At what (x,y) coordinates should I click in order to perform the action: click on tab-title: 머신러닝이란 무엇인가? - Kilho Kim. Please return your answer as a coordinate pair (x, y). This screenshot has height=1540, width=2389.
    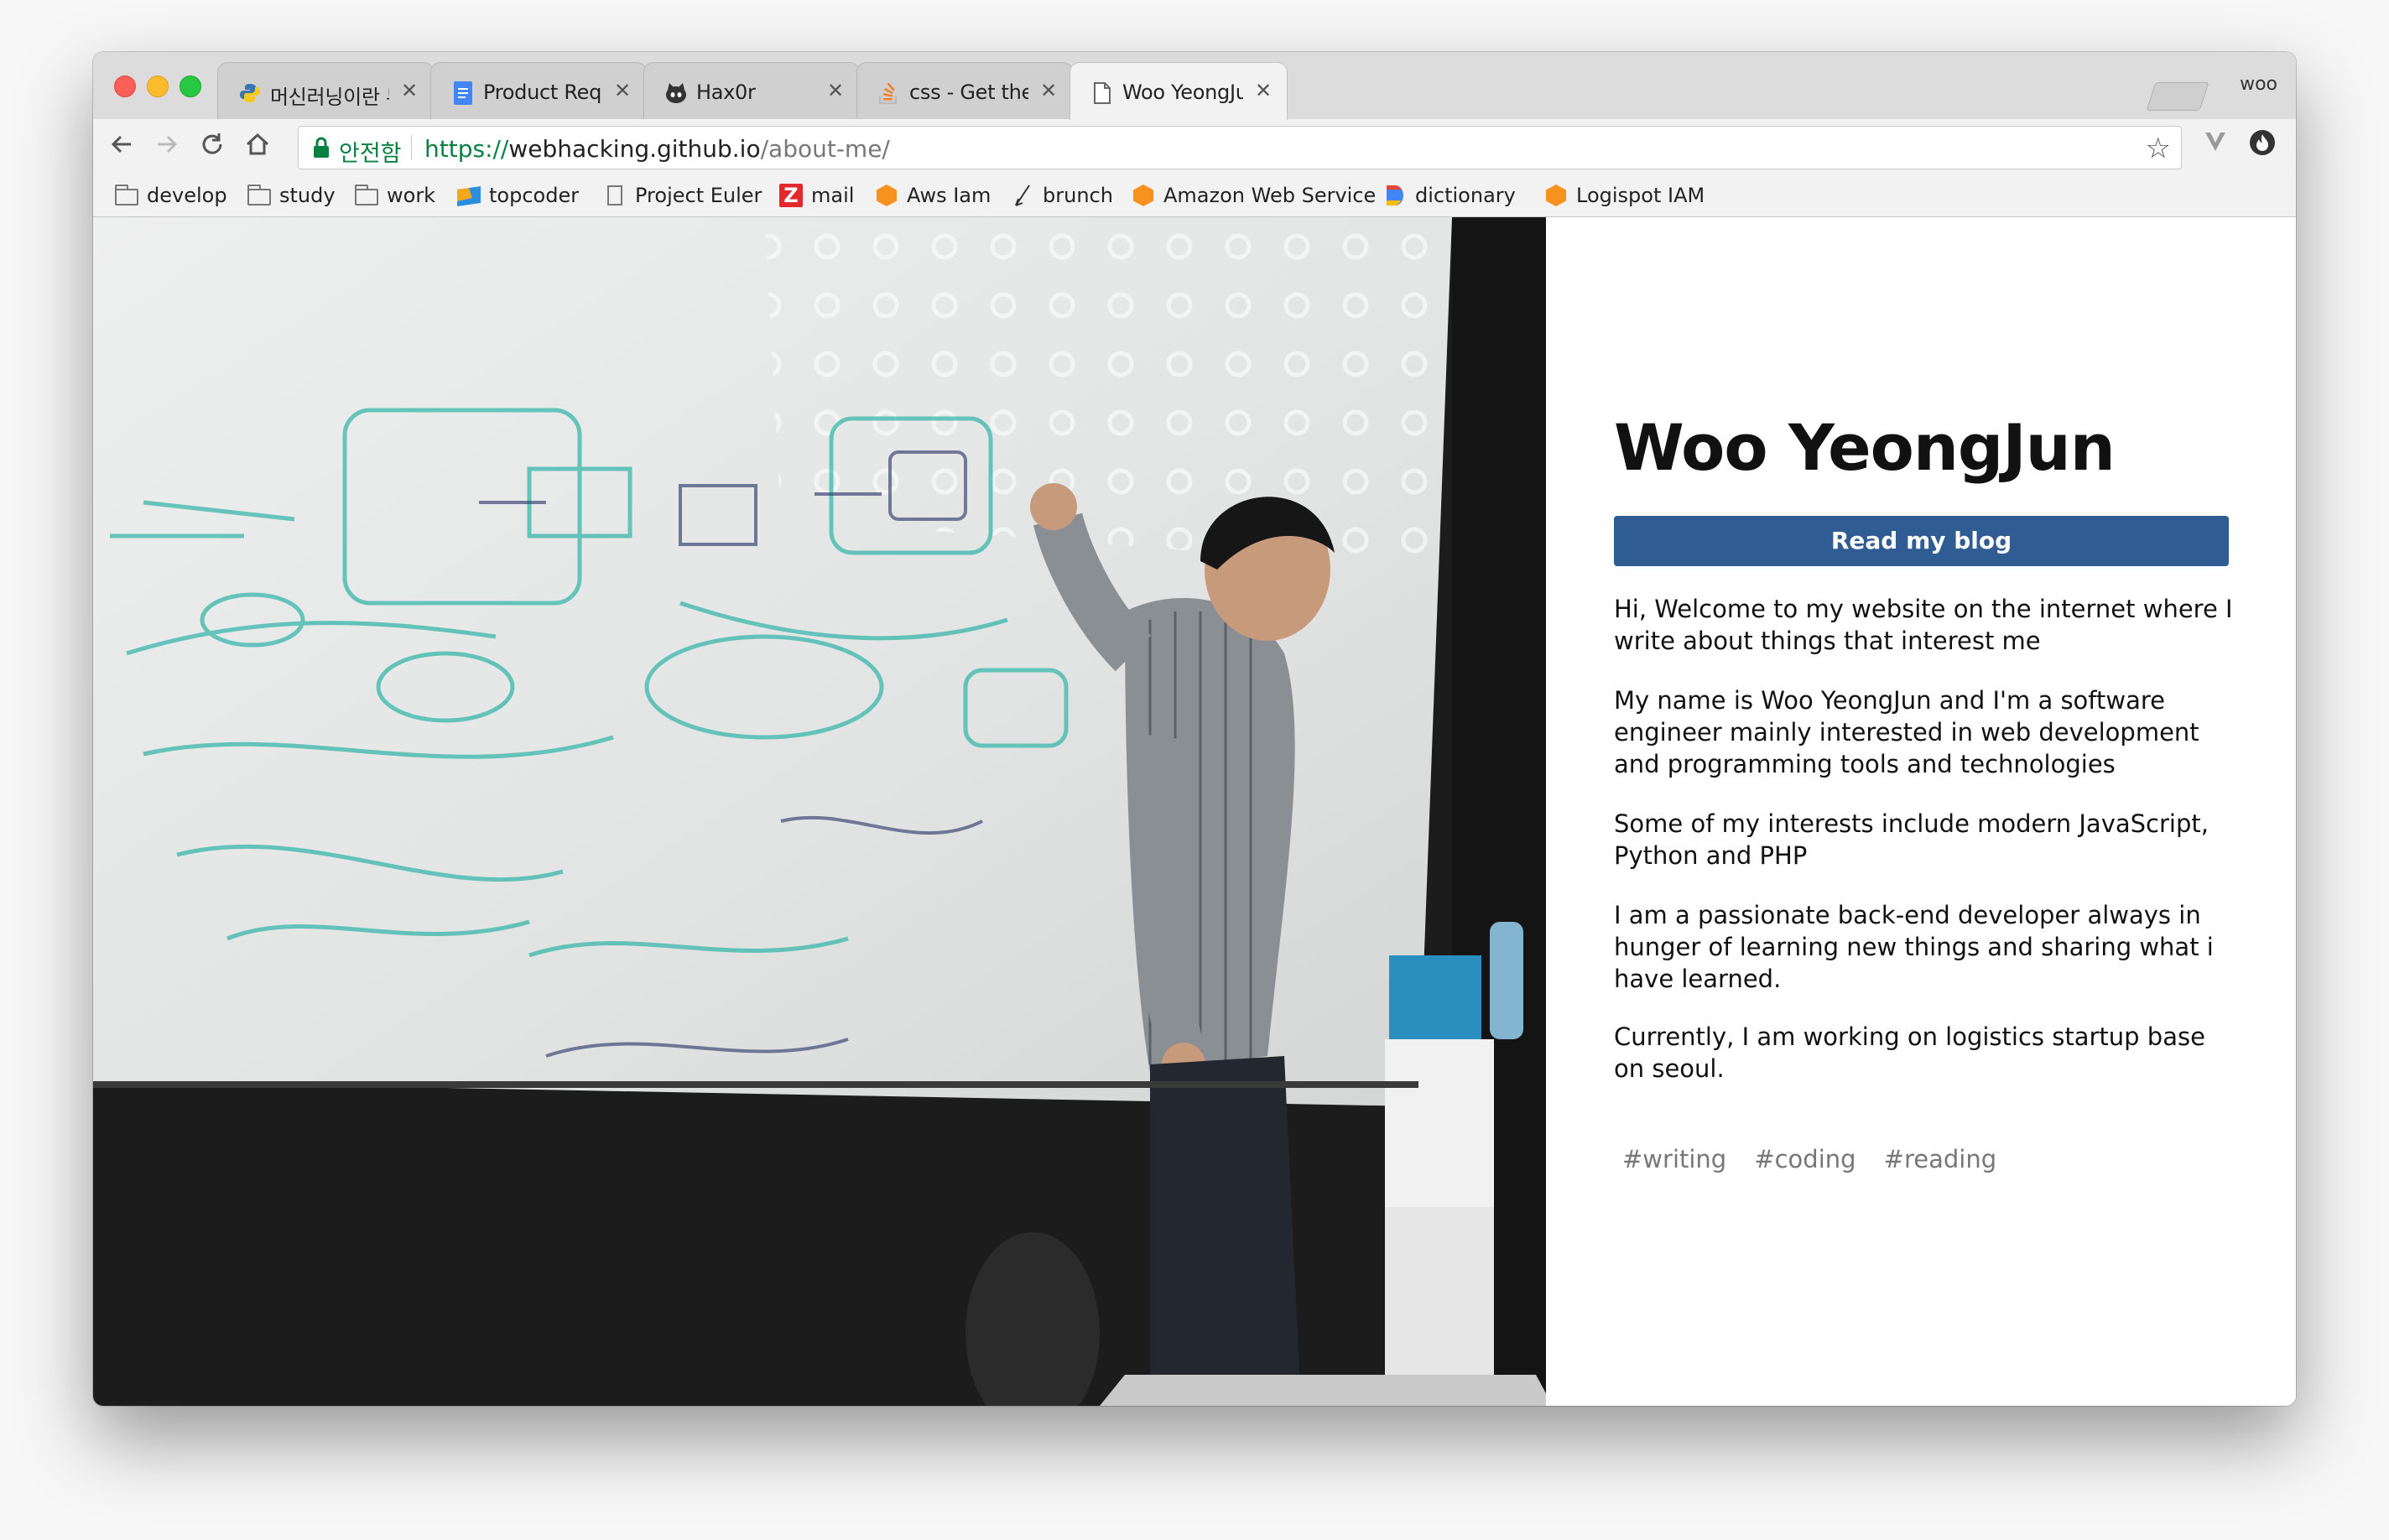
    Looking at the image, I should click on (329, 96).